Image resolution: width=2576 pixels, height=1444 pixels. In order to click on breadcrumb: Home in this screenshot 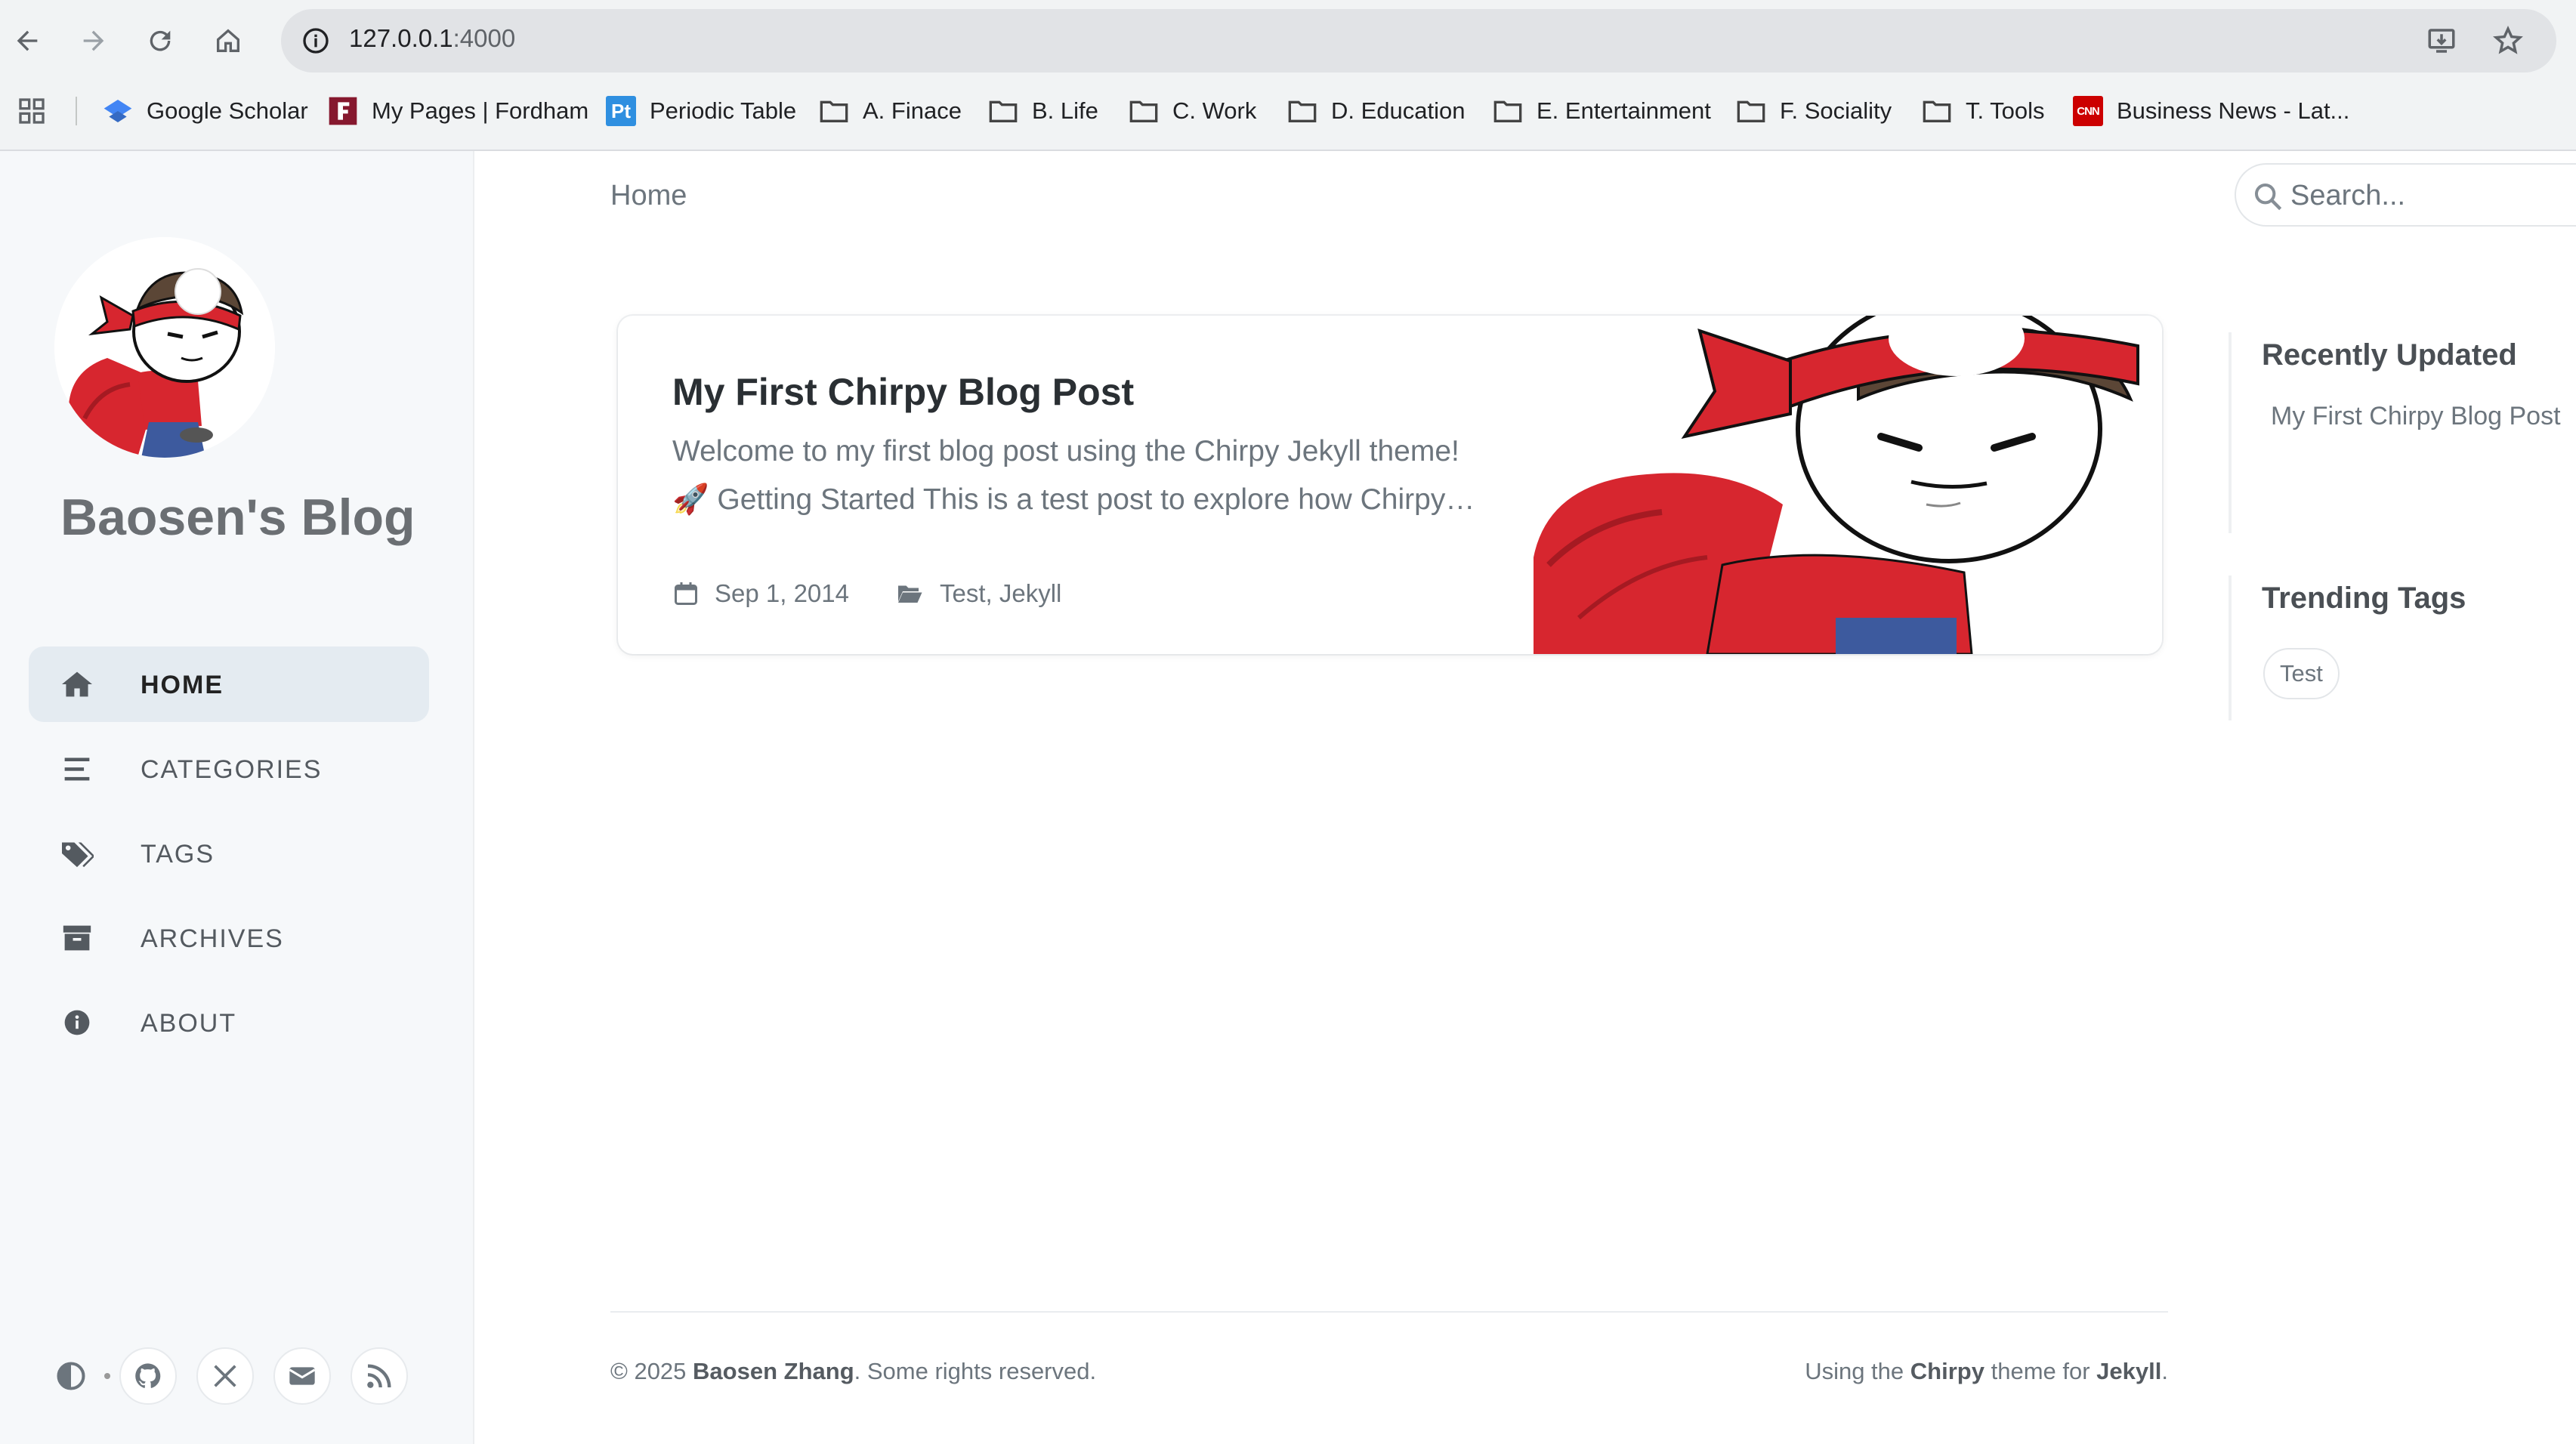, I will do `click(648, 195)`.